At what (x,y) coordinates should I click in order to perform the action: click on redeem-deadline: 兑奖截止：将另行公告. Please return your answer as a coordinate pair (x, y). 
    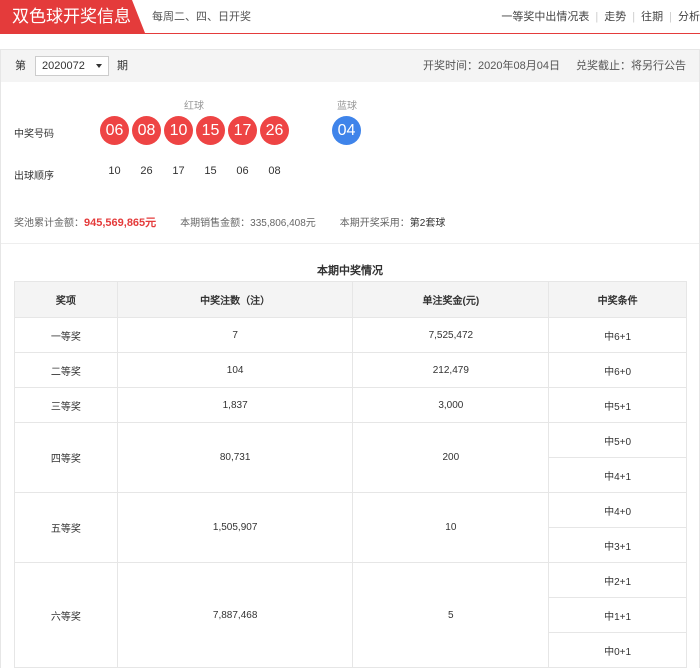
    Looking at the image, I should click on (631, 66).